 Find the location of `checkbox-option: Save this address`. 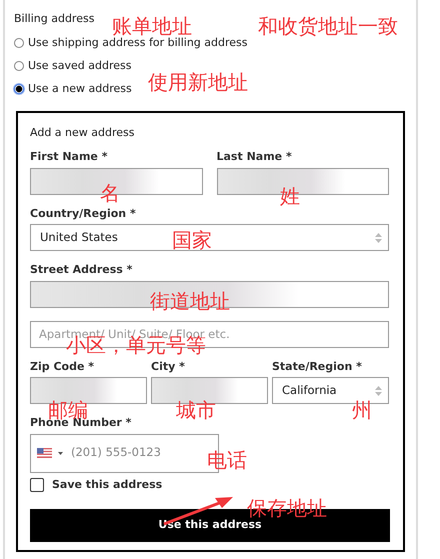

checkbox-option: Save this address is located at coordinates (209, 484).